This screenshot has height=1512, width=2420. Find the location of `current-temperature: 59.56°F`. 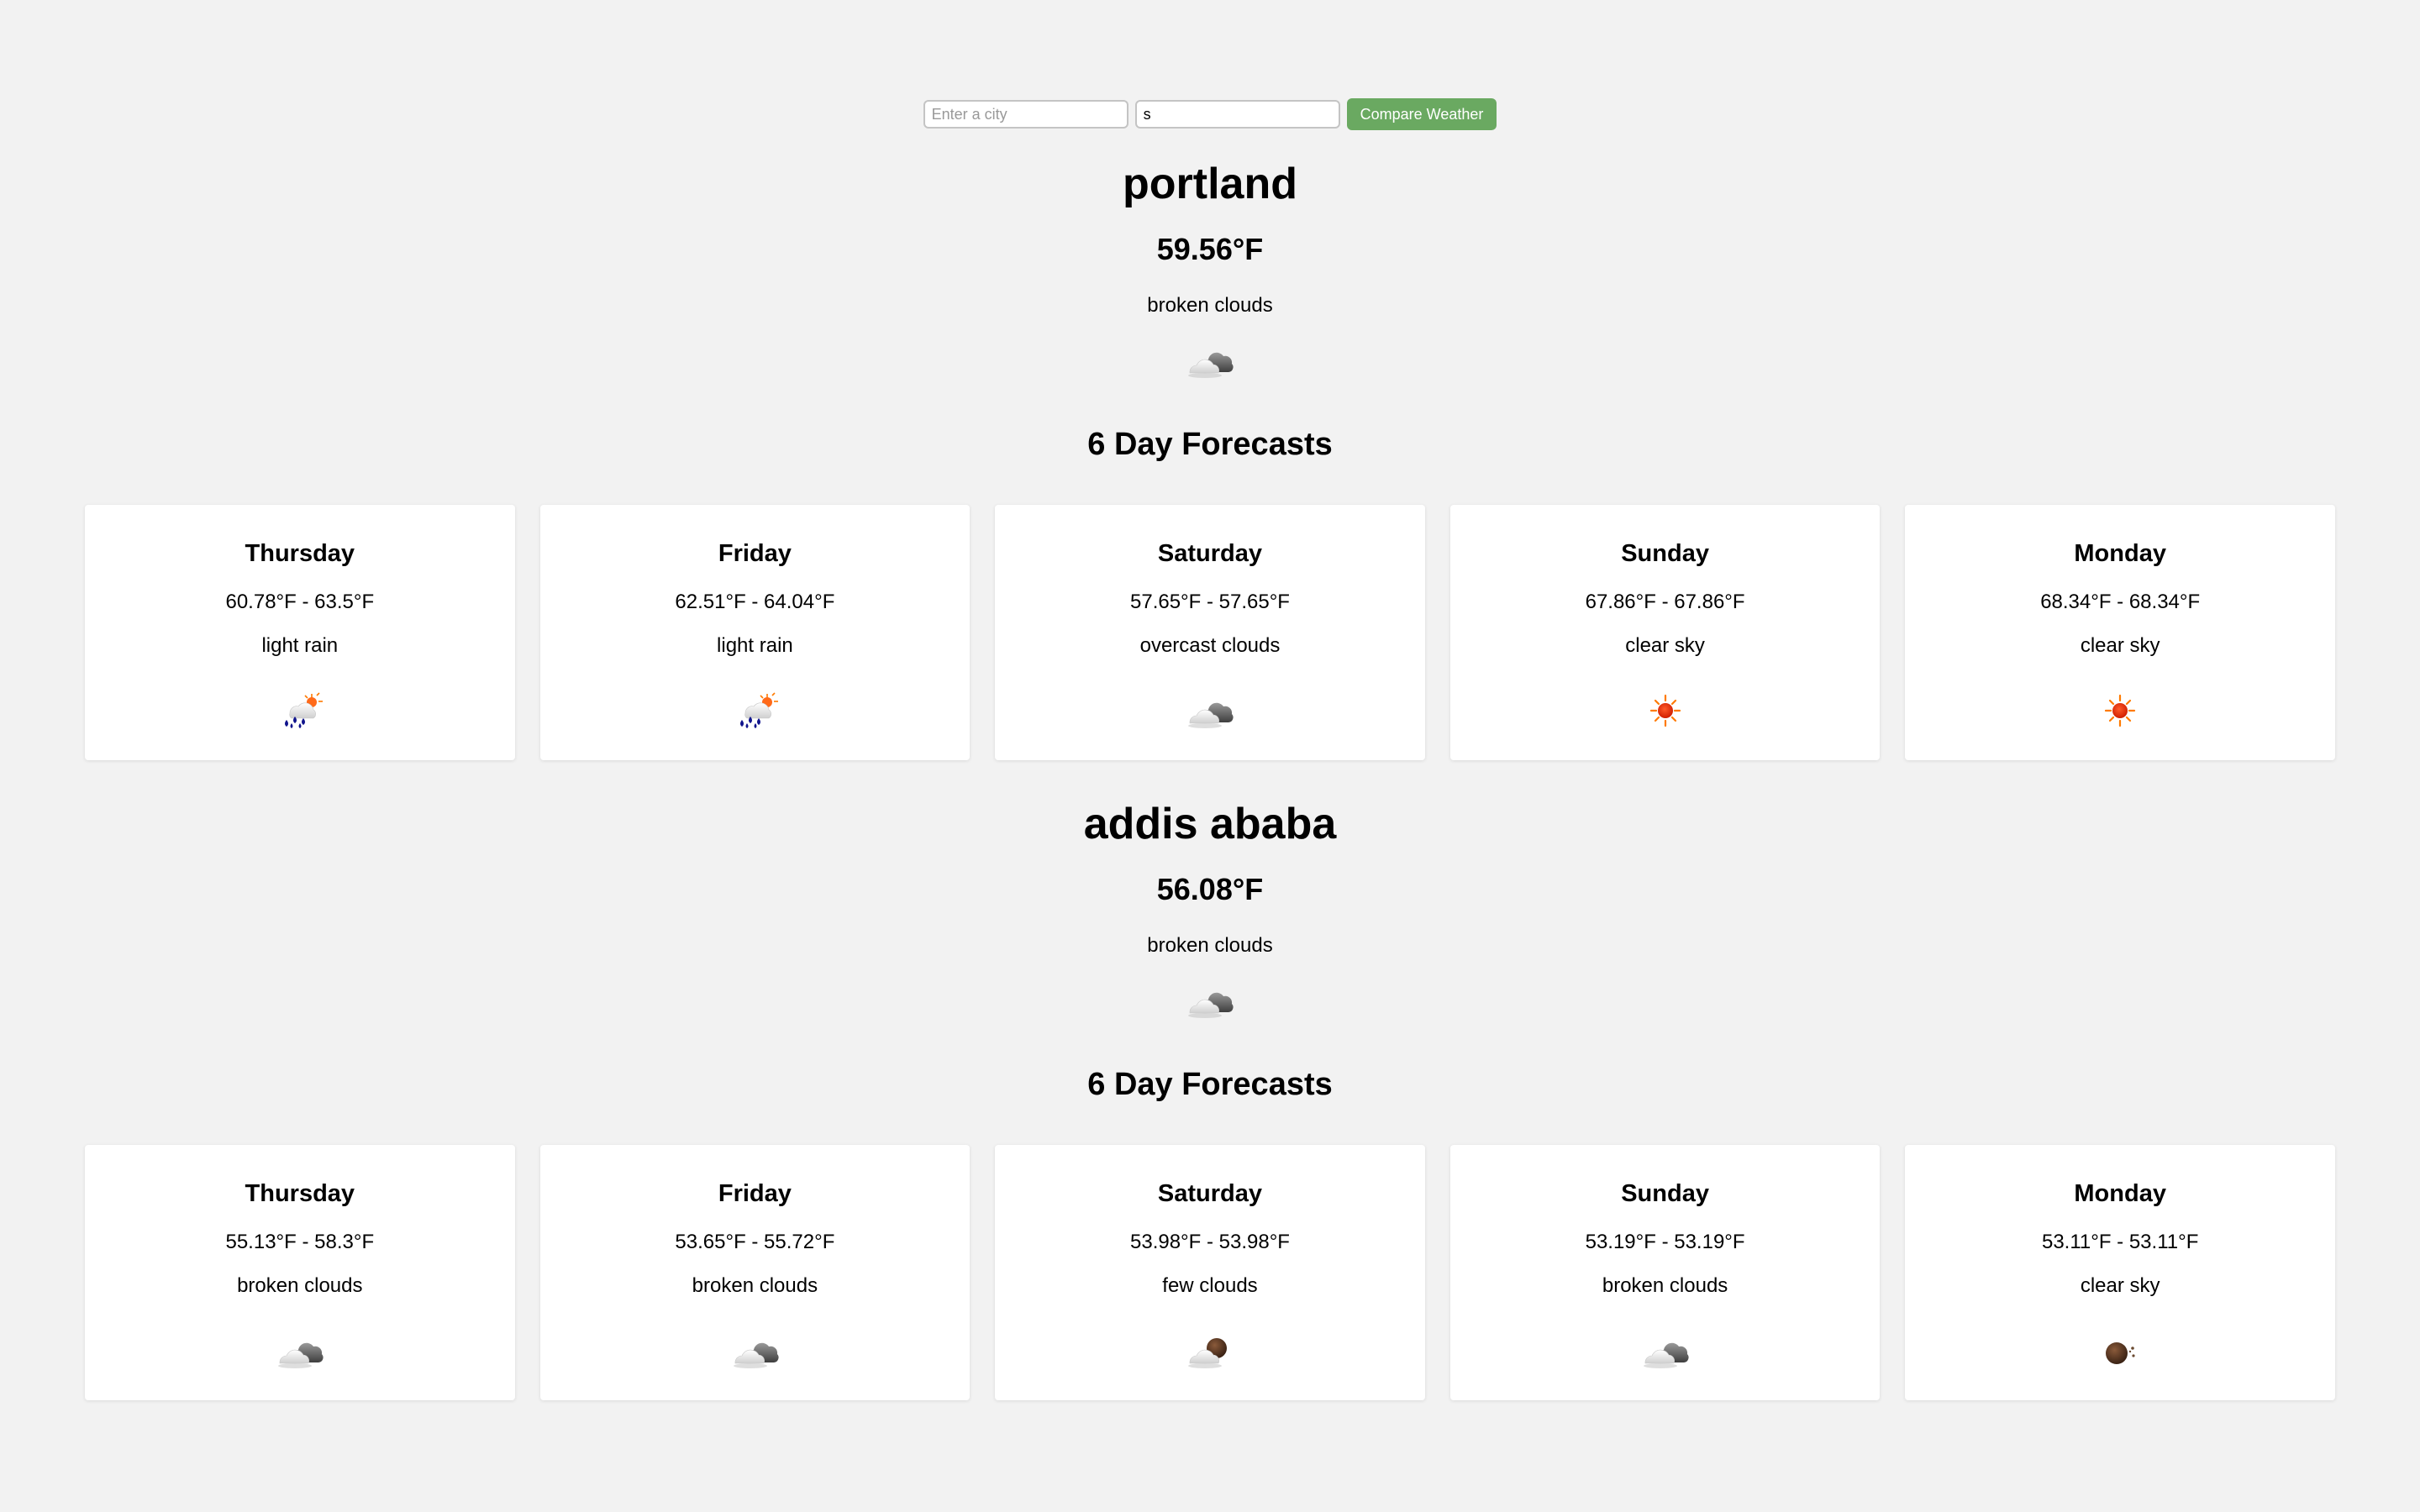

current-temperature: 59.56°F is located at coordinates (1210, 249).